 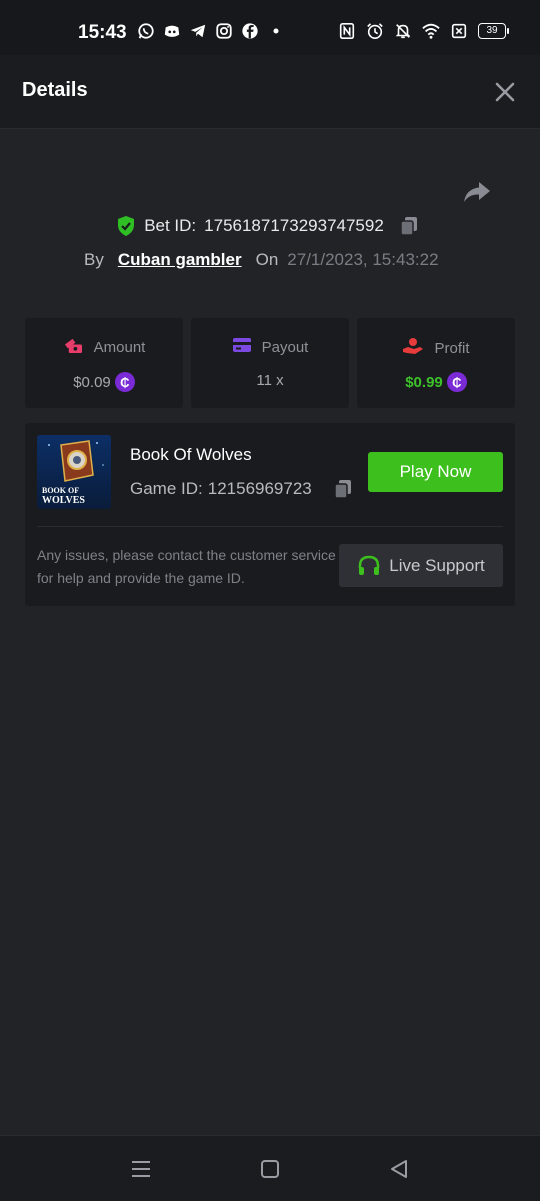 I want to click on game-id-label: Game ID:, so click(x=166, y=488).